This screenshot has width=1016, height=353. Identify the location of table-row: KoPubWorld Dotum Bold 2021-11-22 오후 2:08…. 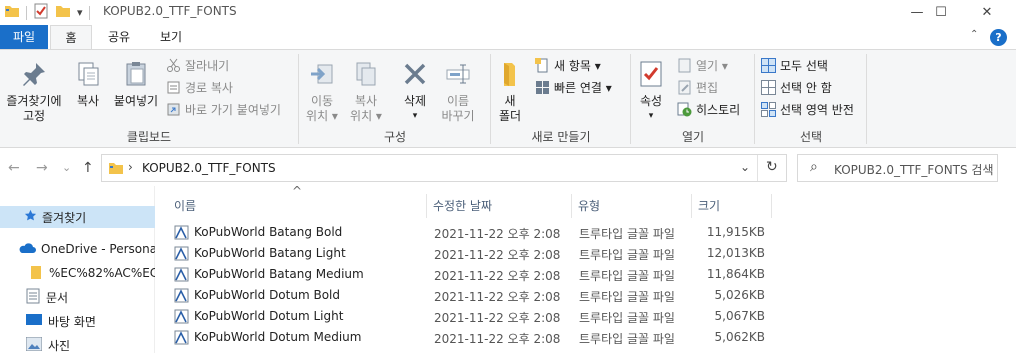
(590, 295).